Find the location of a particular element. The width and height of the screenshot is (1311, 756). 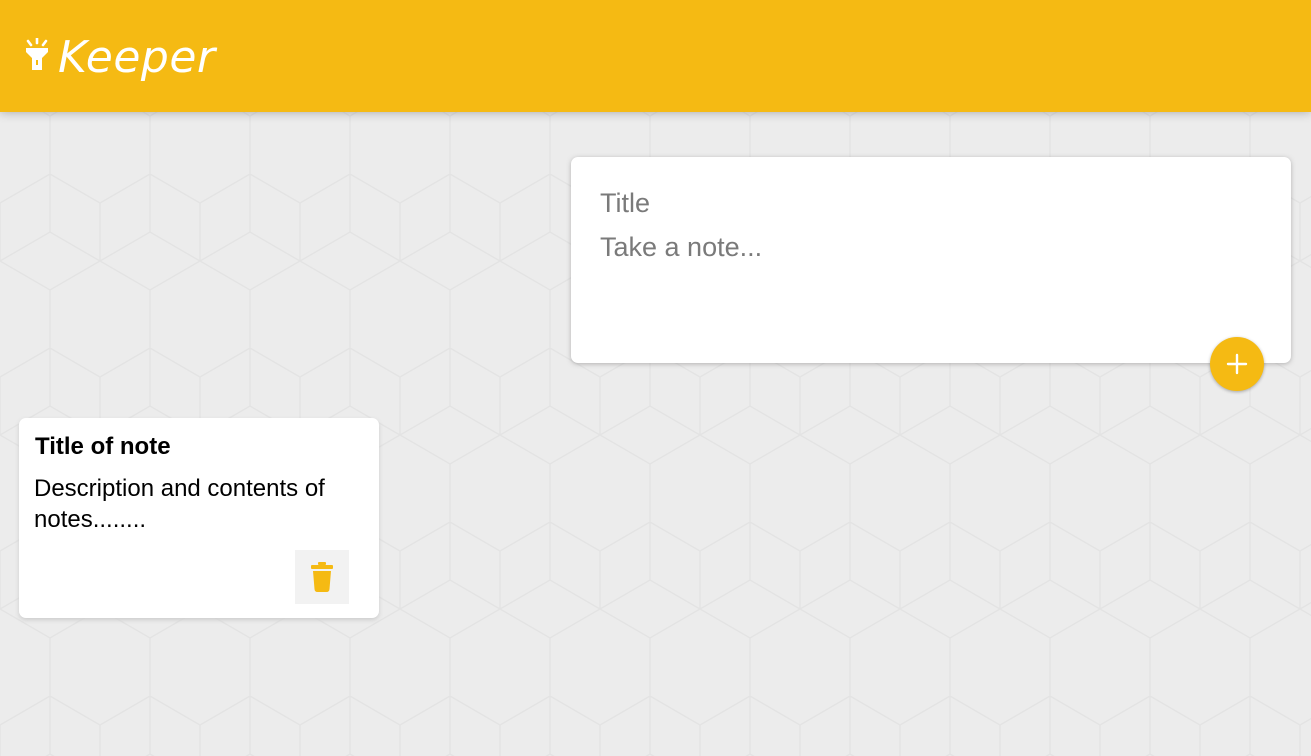

delete-note-button is located at coordinates (322, 577).